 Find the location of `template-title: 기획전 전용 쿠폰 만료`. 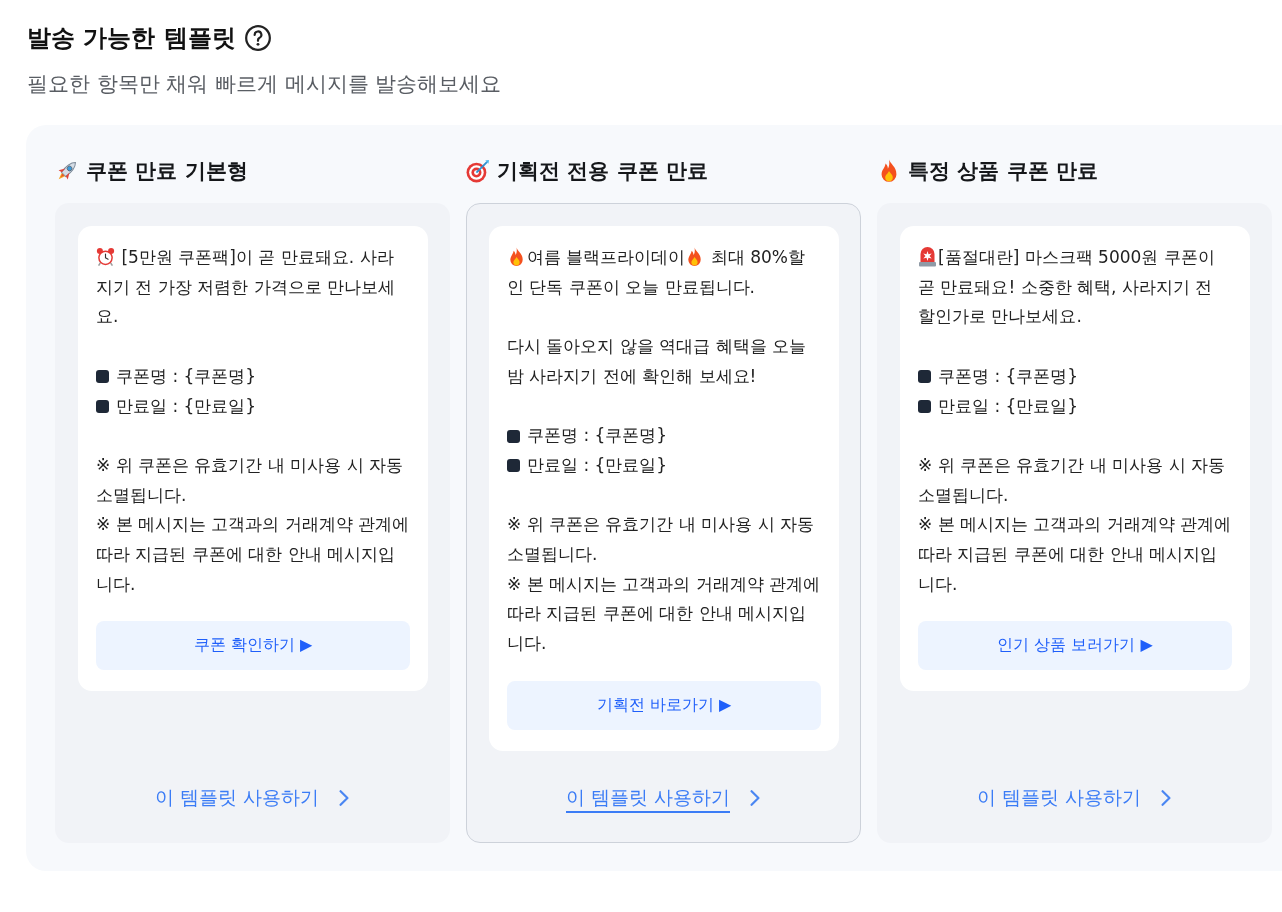

template-title: 기획전 전용 쿠폰 만료 is located at coordinates (602, 171).